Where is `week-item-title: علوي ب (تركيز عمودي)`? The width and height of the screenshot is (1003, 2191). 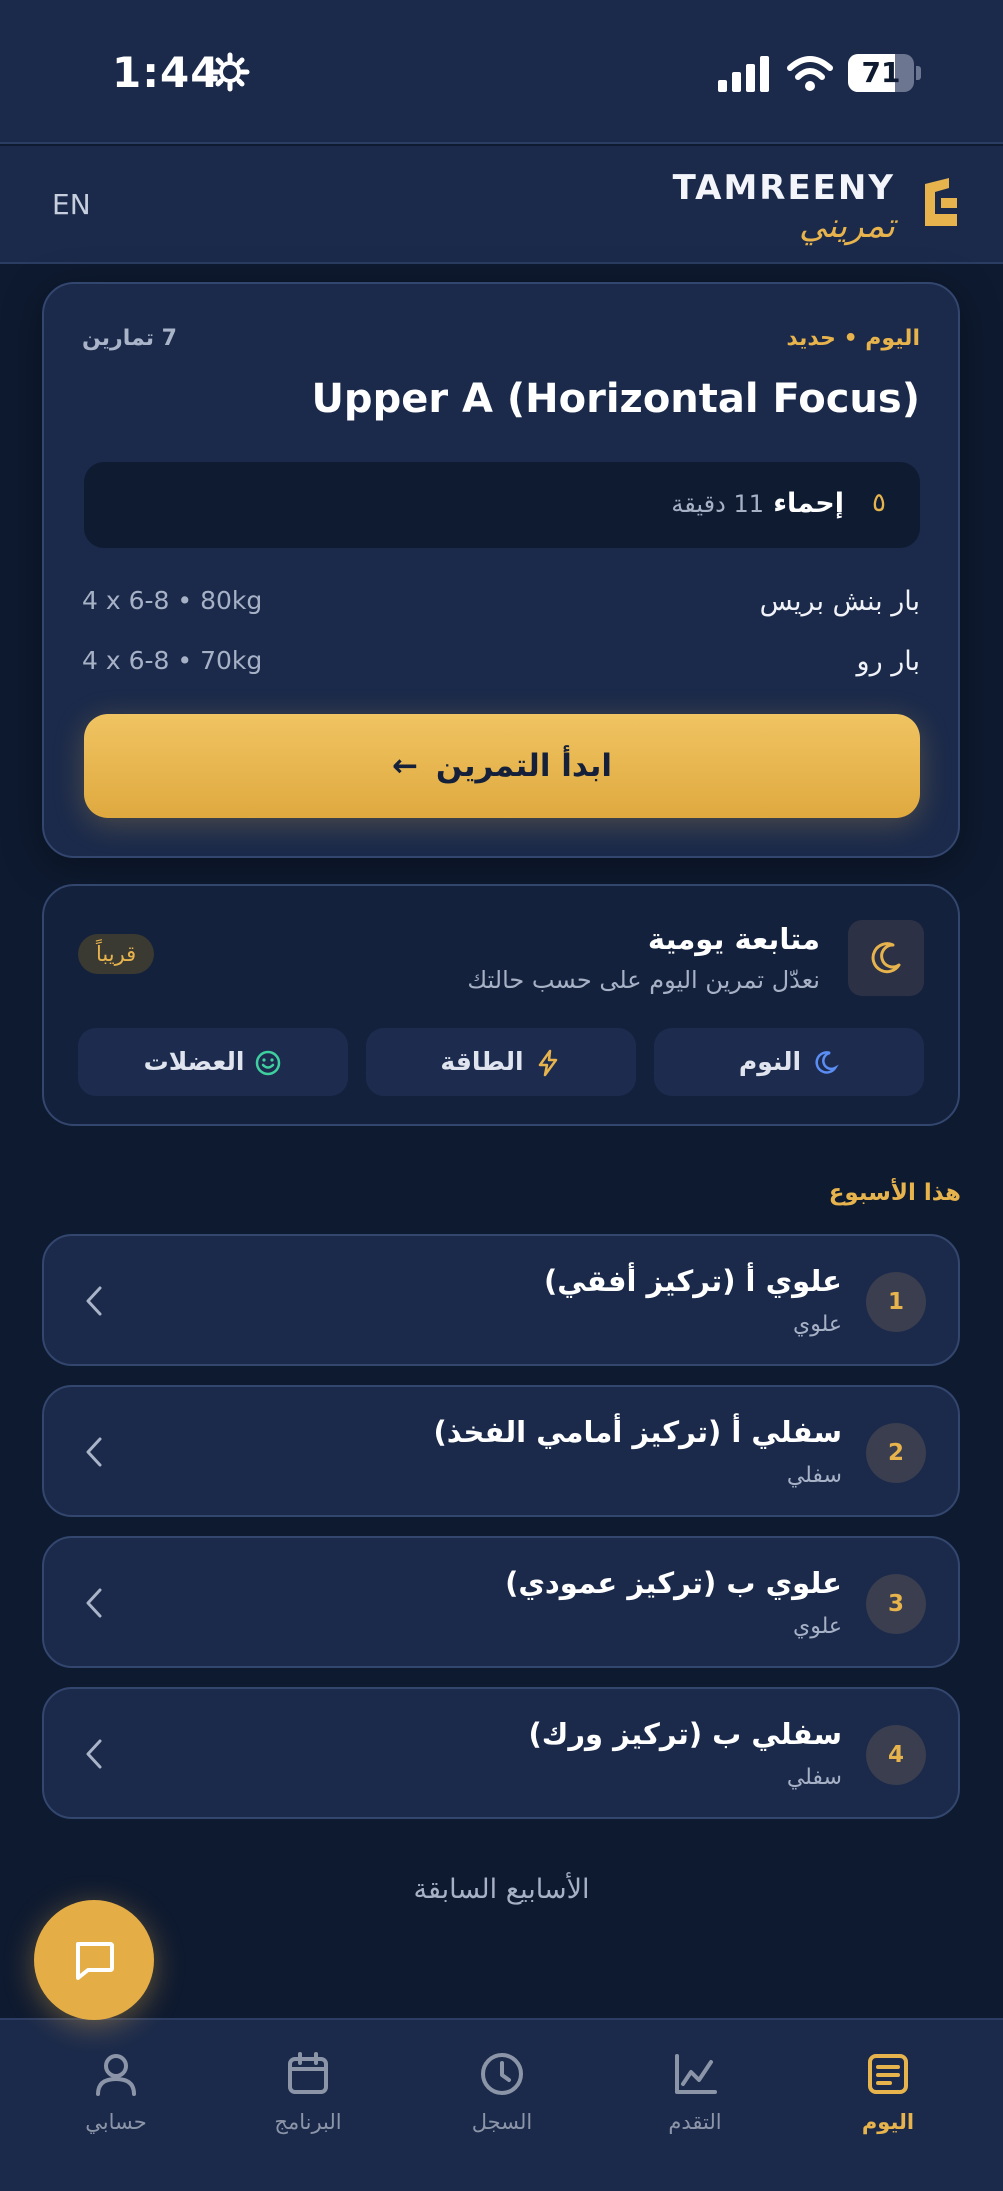 week-item-title: علوي ب (تركيز عمودي) is located at coordinates (673, 1583).